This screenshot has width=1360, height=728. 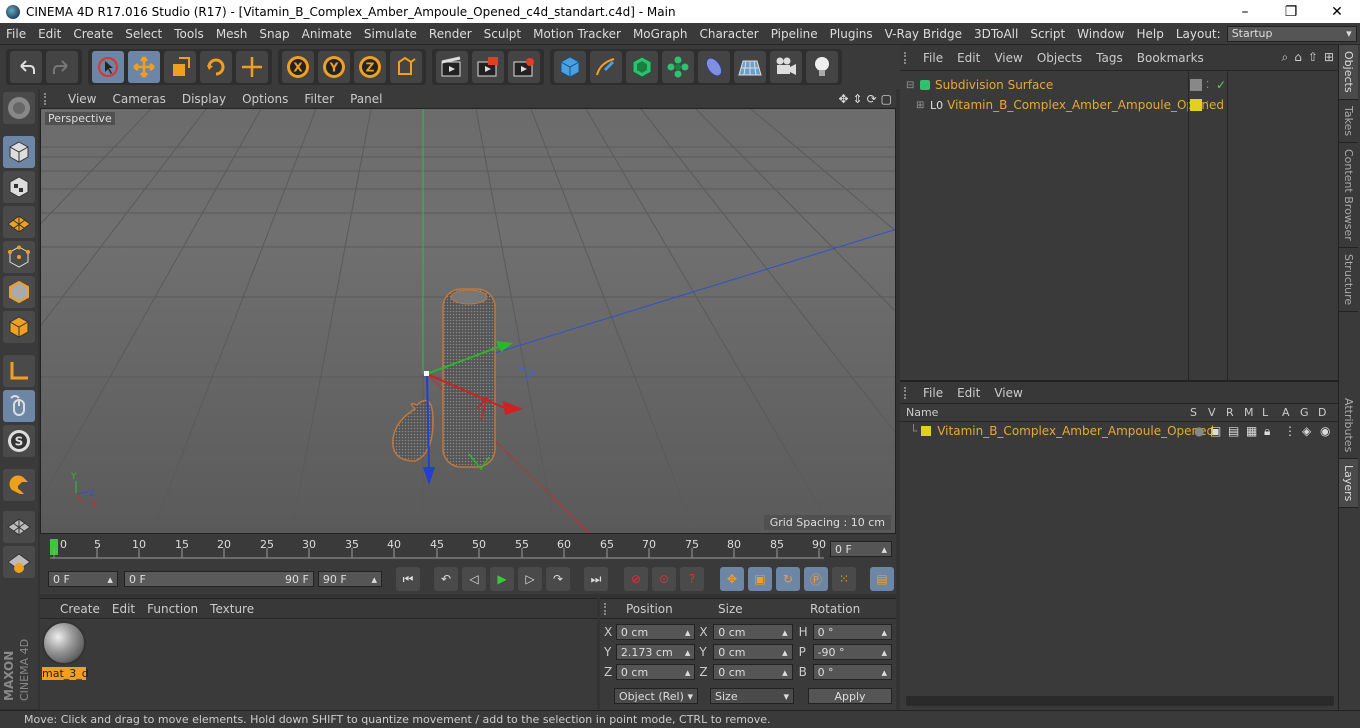 I want to click on render-settings-icon, so click(x=524, y=67).